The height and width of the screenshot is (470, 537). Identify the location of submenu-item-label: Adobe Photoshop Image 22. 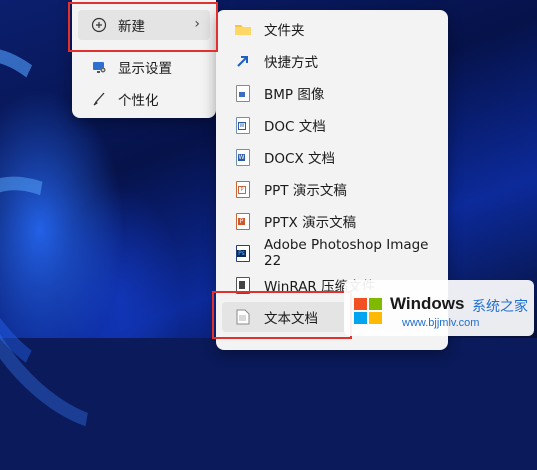
(346, 253).